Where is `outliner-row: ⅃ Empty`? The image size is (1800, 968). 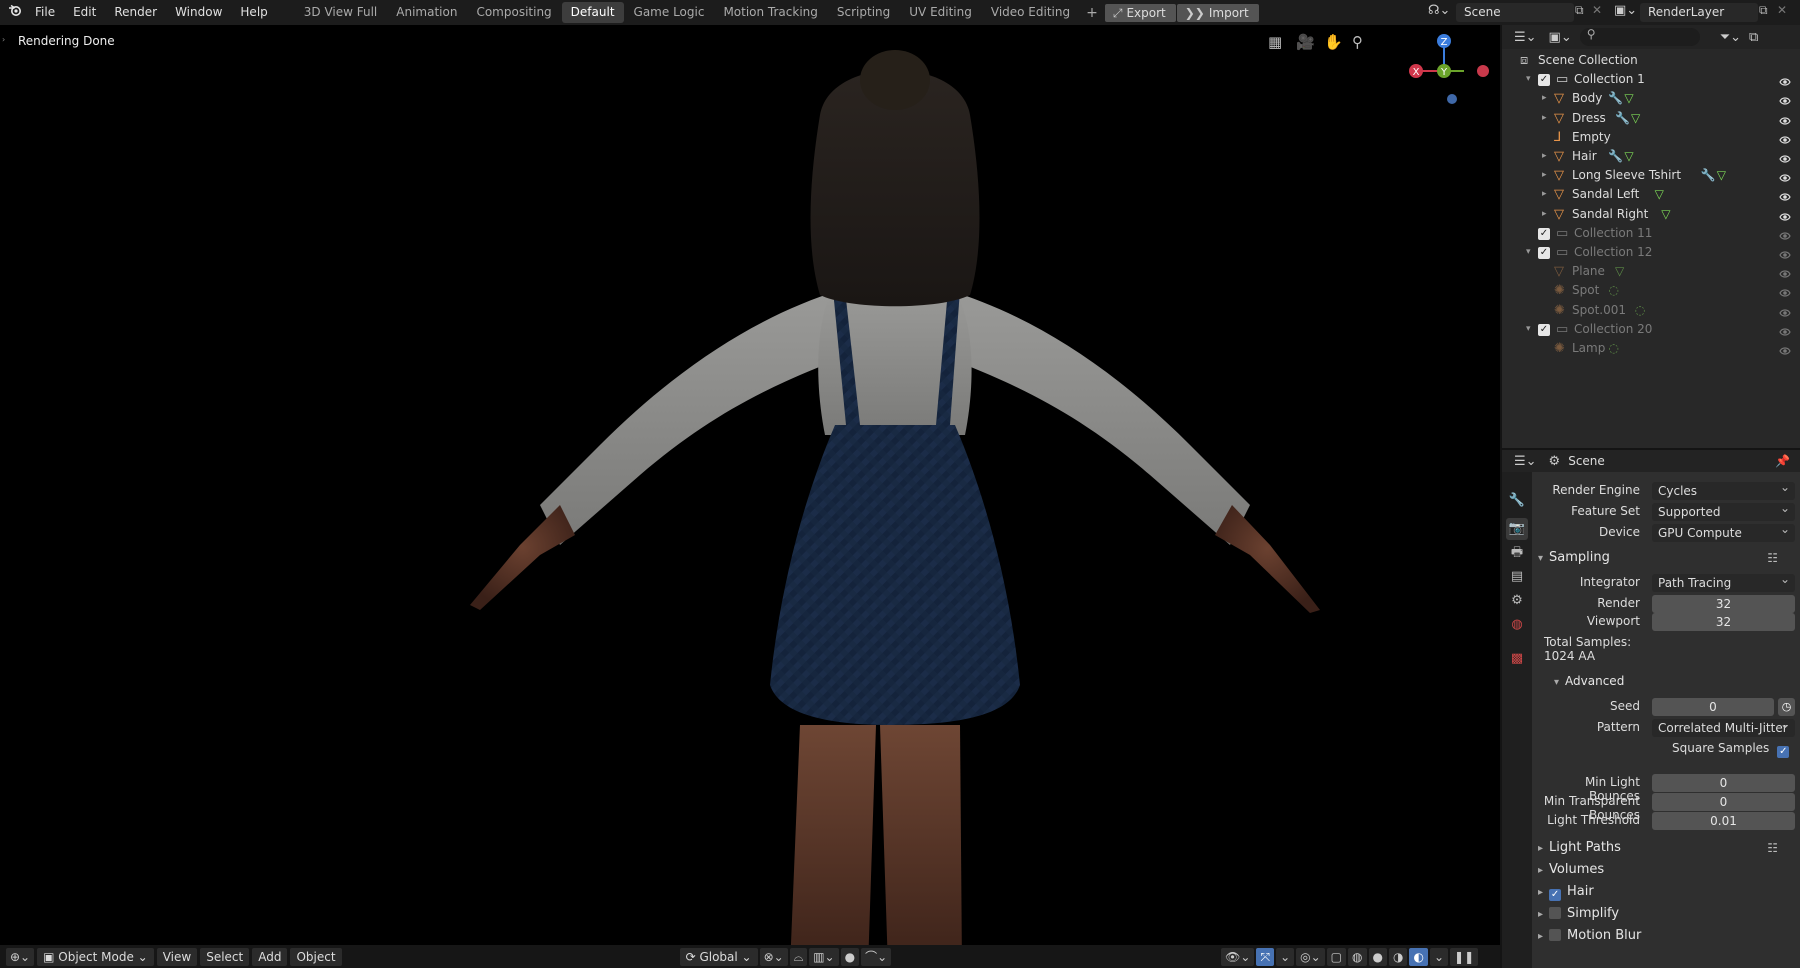 outliner-row: ⅃ Empty is located at coordinates (1651, 137).